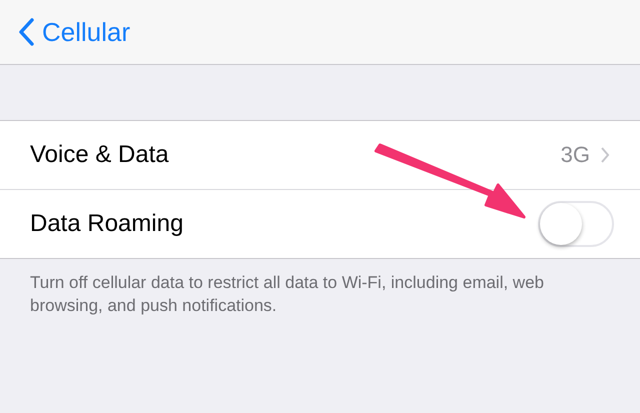  What do you see at coordinates (585, 155) in the screenshot?
I see `detail-value: 3G` at bounding box center [585, 155].